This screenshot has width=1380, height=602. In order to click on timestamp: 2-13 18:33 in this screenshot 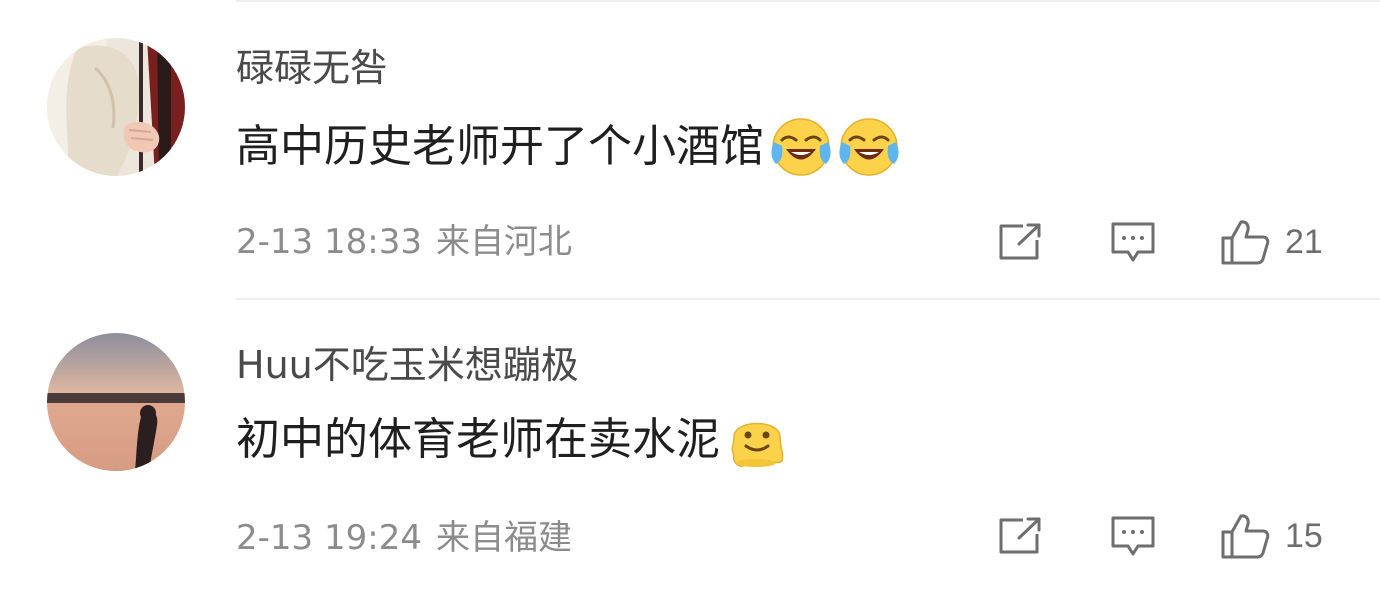, I will do `click(329, 242)`.